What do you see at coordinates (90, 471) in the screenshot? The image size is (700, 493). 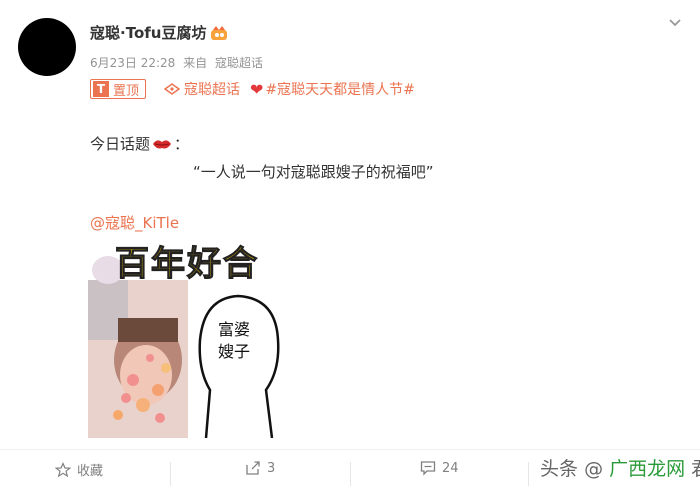 I see `favorite-label: 收藏` at bounding box center [90, 471].